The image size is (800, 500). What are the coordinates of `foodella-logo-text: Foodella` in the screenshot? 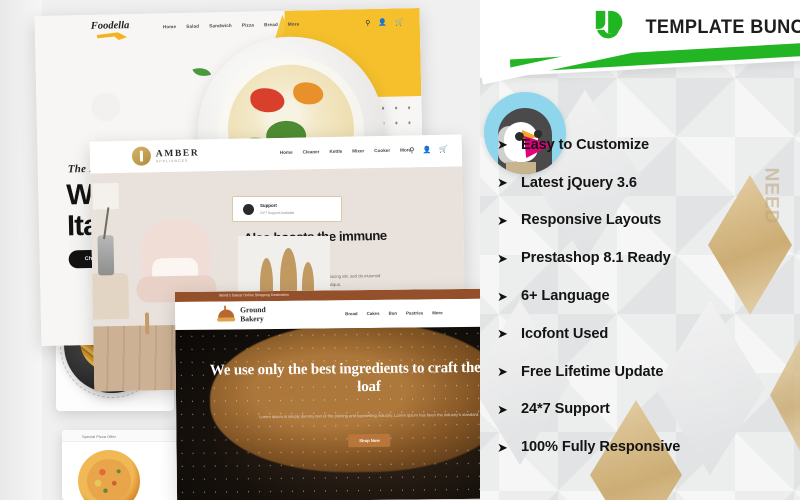 It's located at (110, 26).